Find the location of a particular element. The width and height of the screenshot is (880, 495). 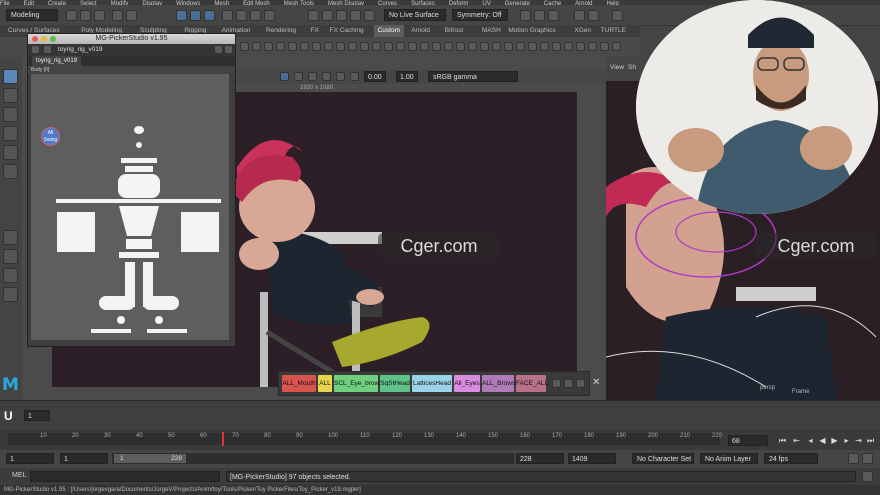

mel-label: MEL is located at coordinates (19, 475).